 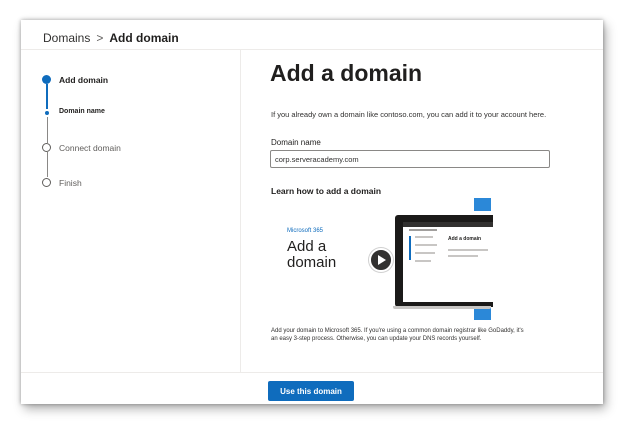 What do you see at coordinates (442, 307) in the screenshot?
I see `laptop-base` at bounding box center [442, 307].